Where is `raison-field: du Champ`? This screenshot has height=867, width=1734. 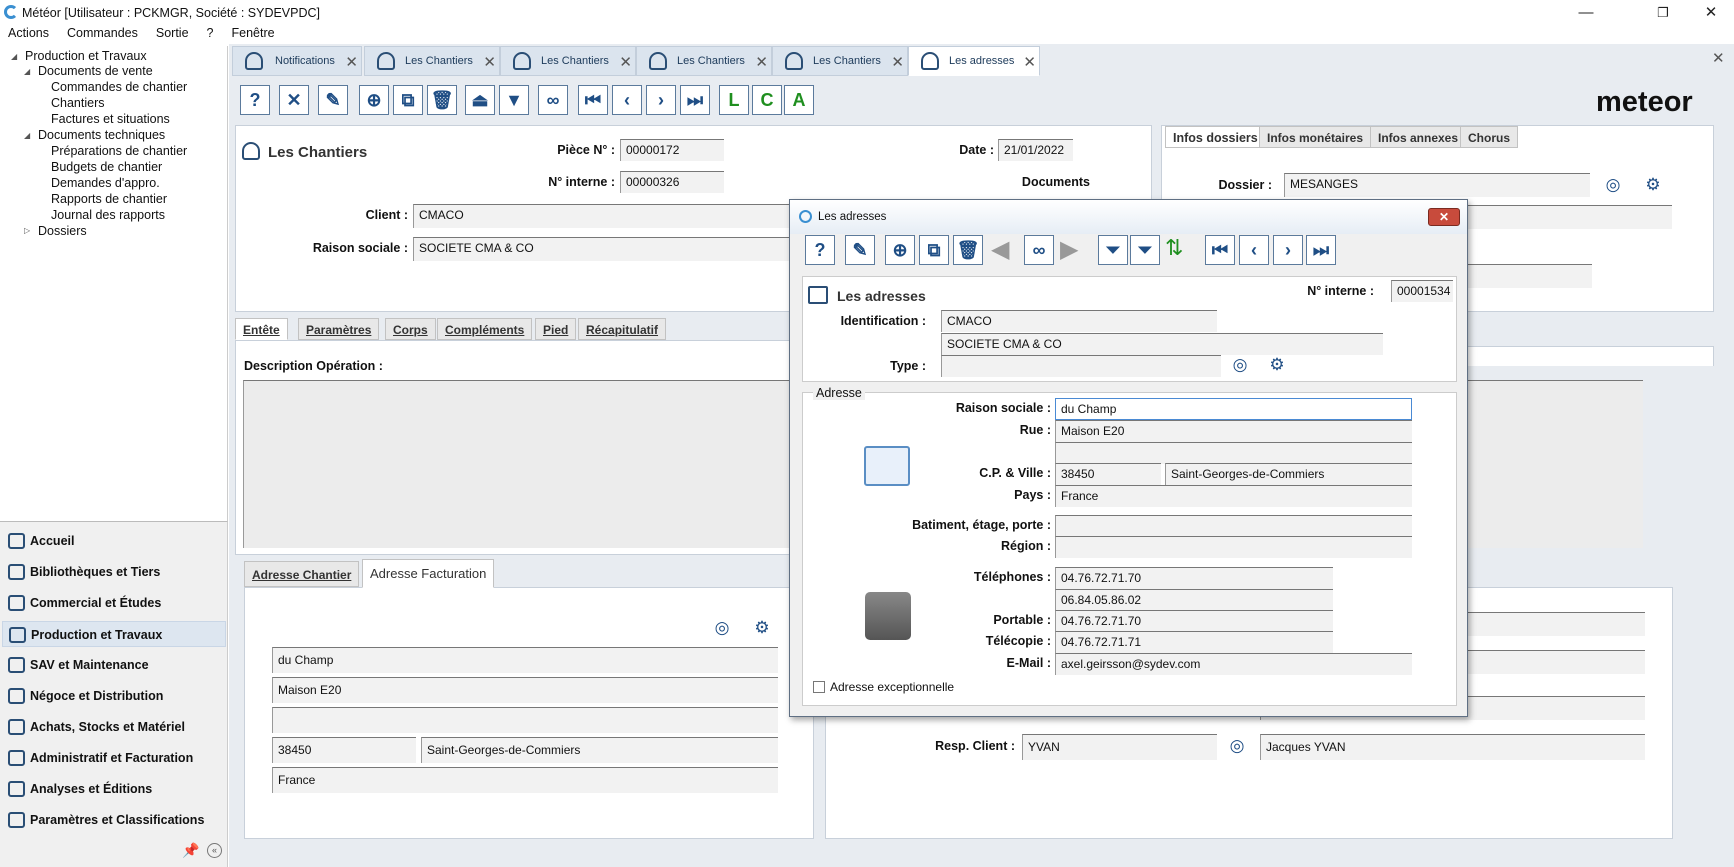 raison-field: du Champ is located at coordinates (1233, 409).